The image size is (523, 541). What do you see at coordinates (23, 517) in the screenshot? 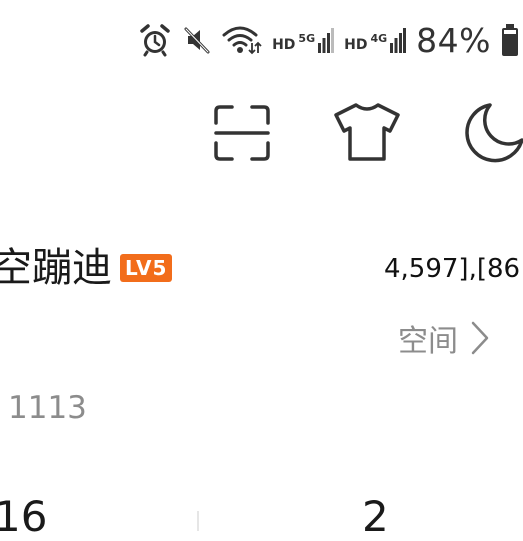
I see `count-left: 16` at bounding box center [23, 517].